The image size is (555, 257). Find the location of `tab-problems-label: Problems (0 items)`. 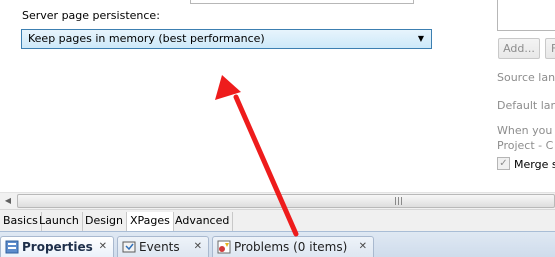

tab-problems-label: Problems (0 items) is located at coordinates (291, 247).